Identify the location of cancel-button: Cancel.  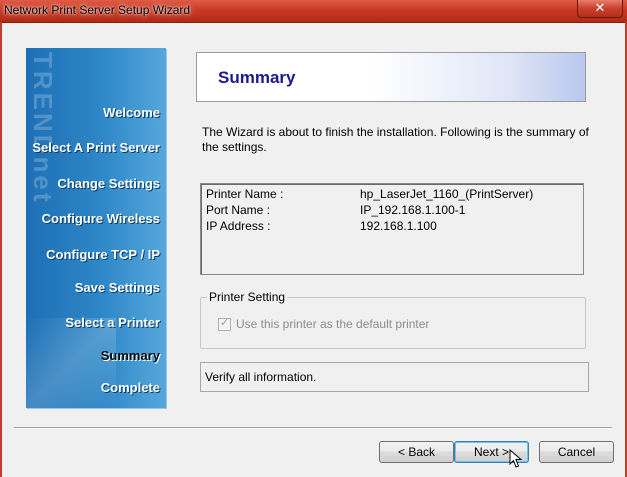
(576, 452).